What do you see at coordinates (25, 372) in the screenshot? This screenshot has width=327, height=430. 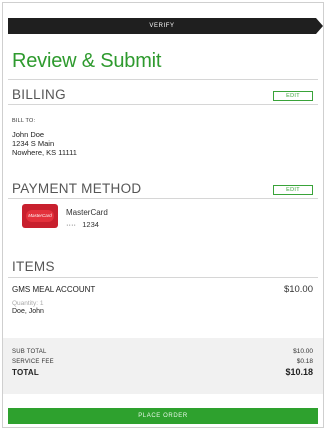 I see `total-label: TOTAL` at bounding box center [25, 372].